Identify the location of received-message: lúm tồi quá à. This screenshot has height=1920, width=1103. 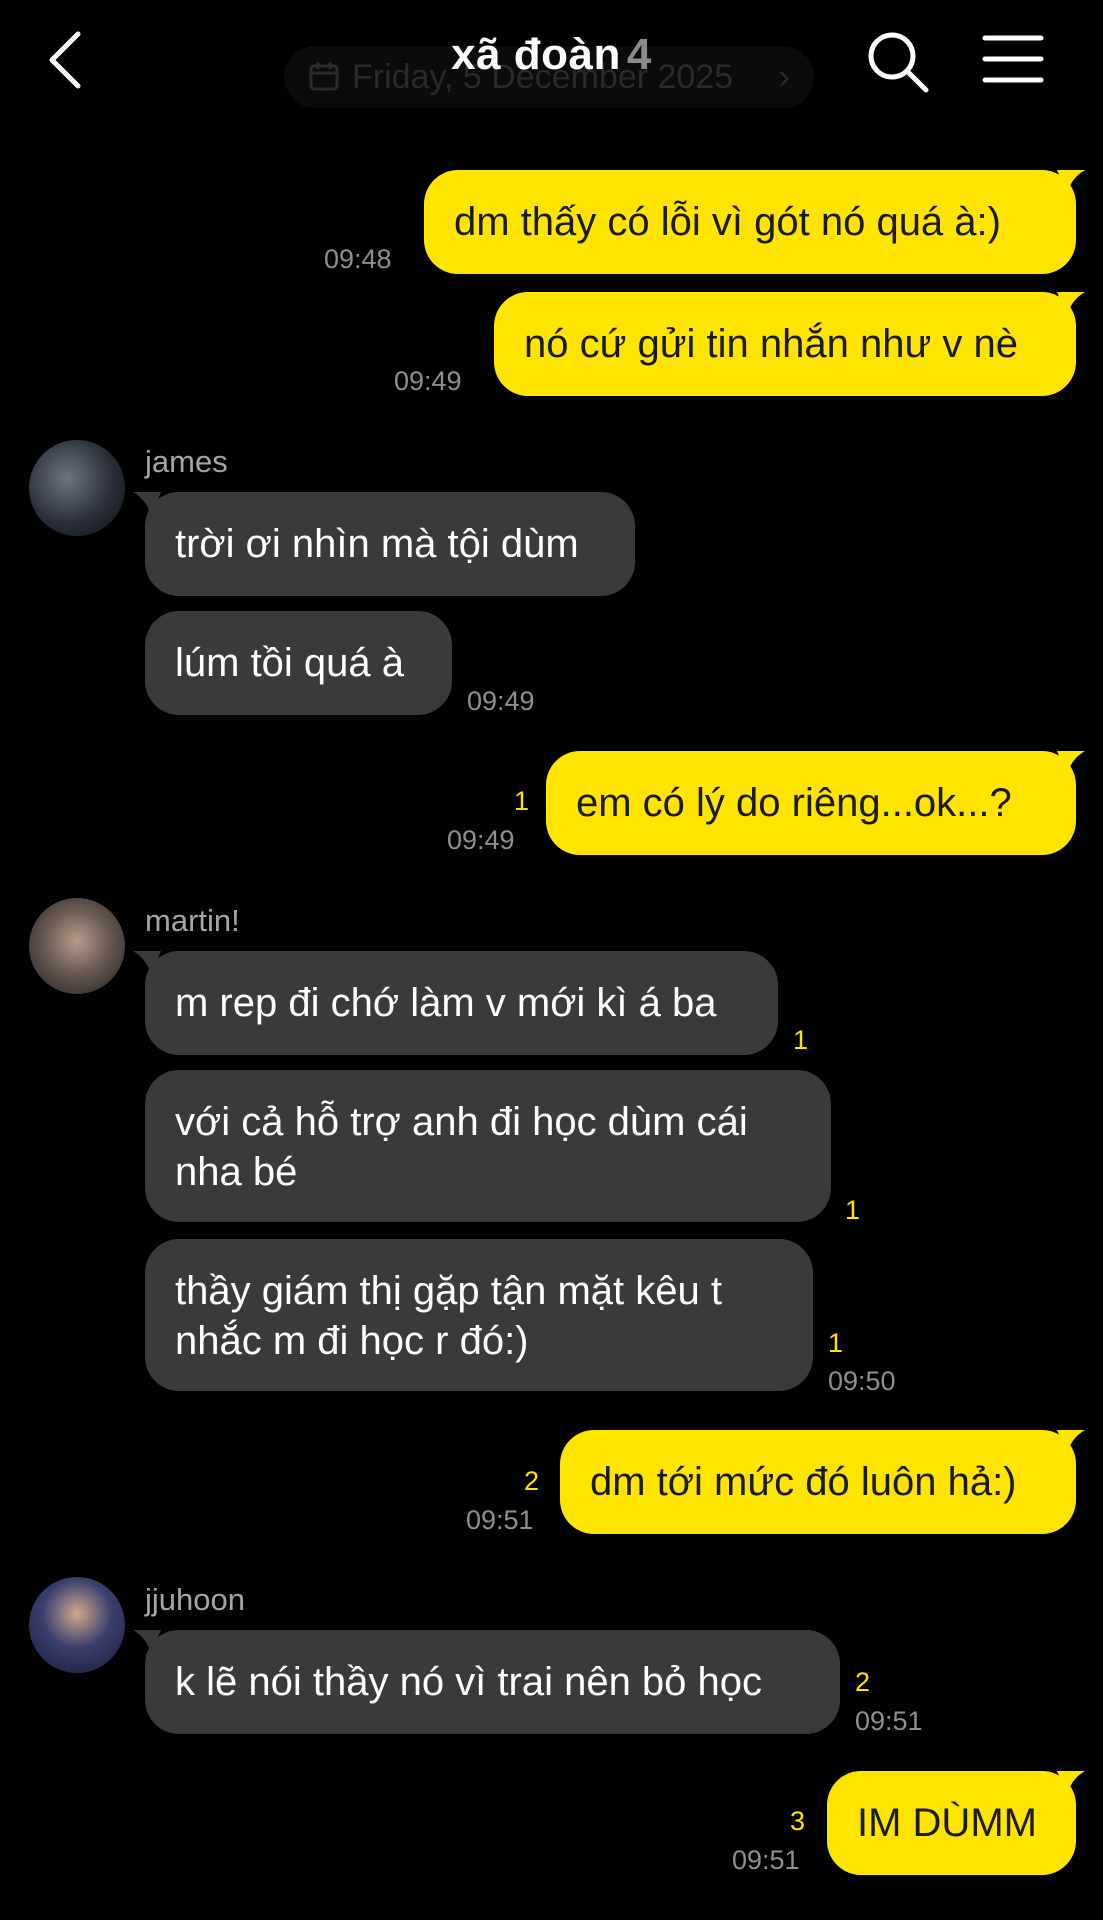
(298, 663).